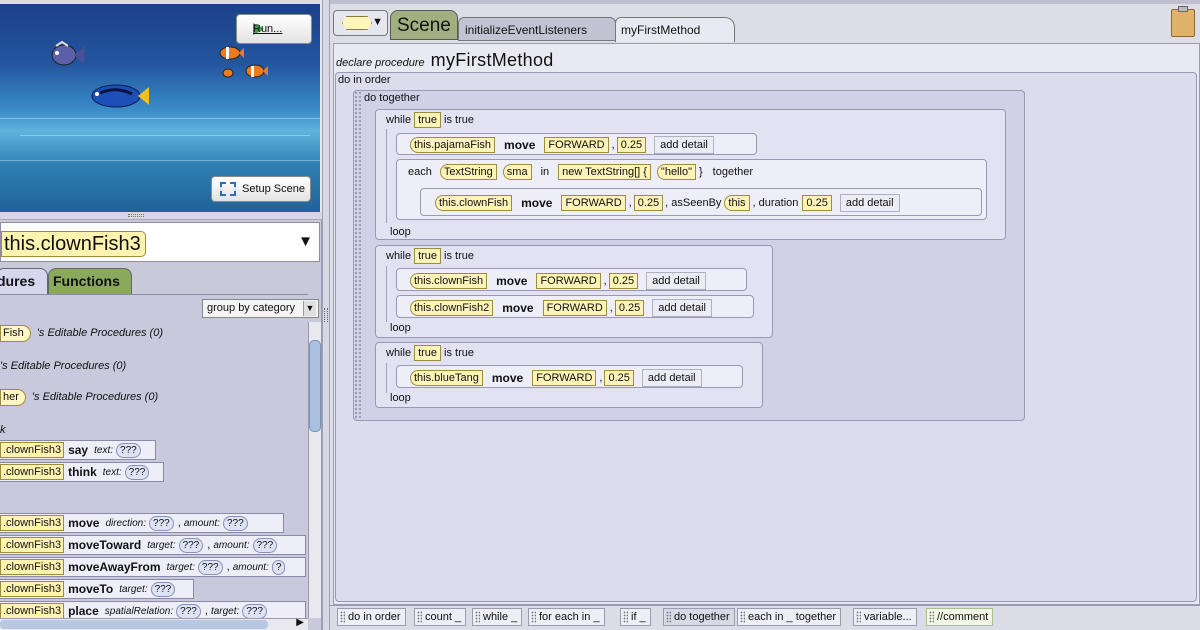 The height and width of the screenshot is (630, 1200). I want to click on procedure-tile-move: .clownFish3 move direction:???, amount:???, so click(142, 523).